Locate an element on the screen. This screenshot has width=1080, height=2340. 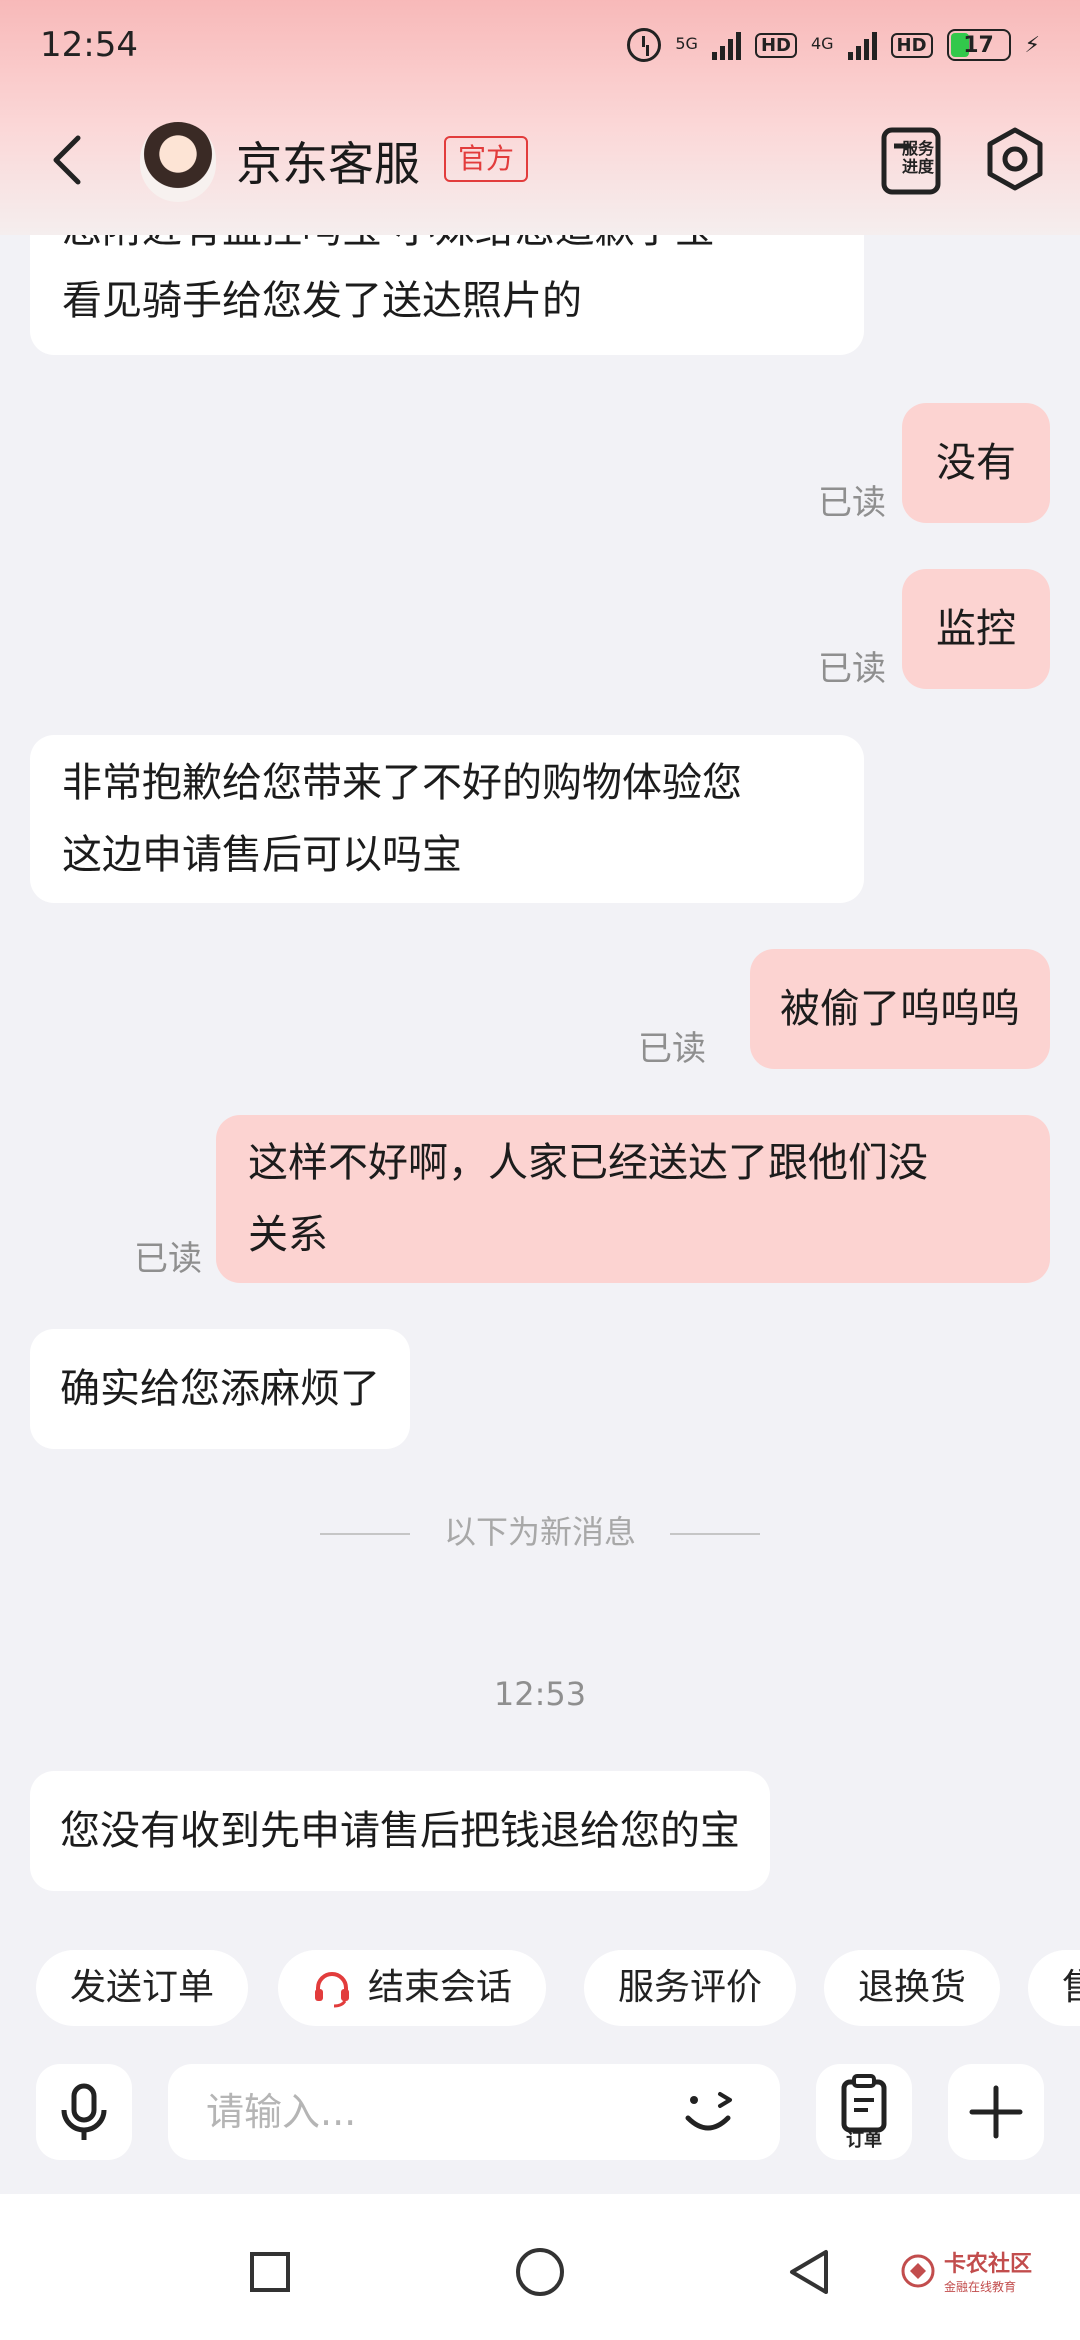
voice-button is located at coordinates (84, 2112).